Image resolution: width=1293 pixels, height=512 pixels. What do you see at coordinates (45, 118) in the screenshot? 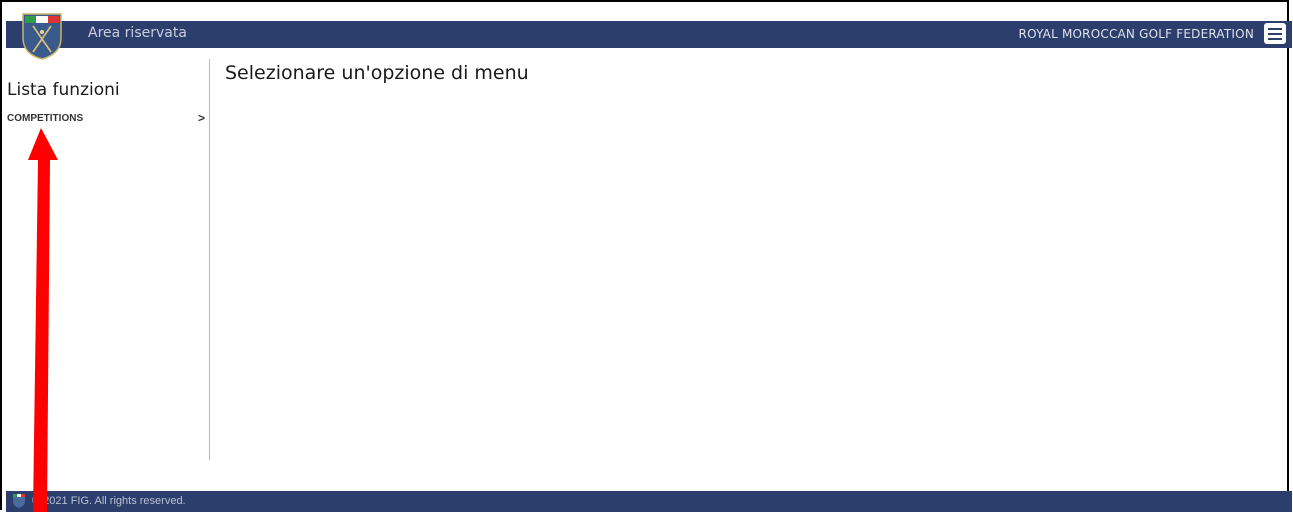
I see `sidebar-item-label: COMPETITIONS` at bounding box center [45, 118].